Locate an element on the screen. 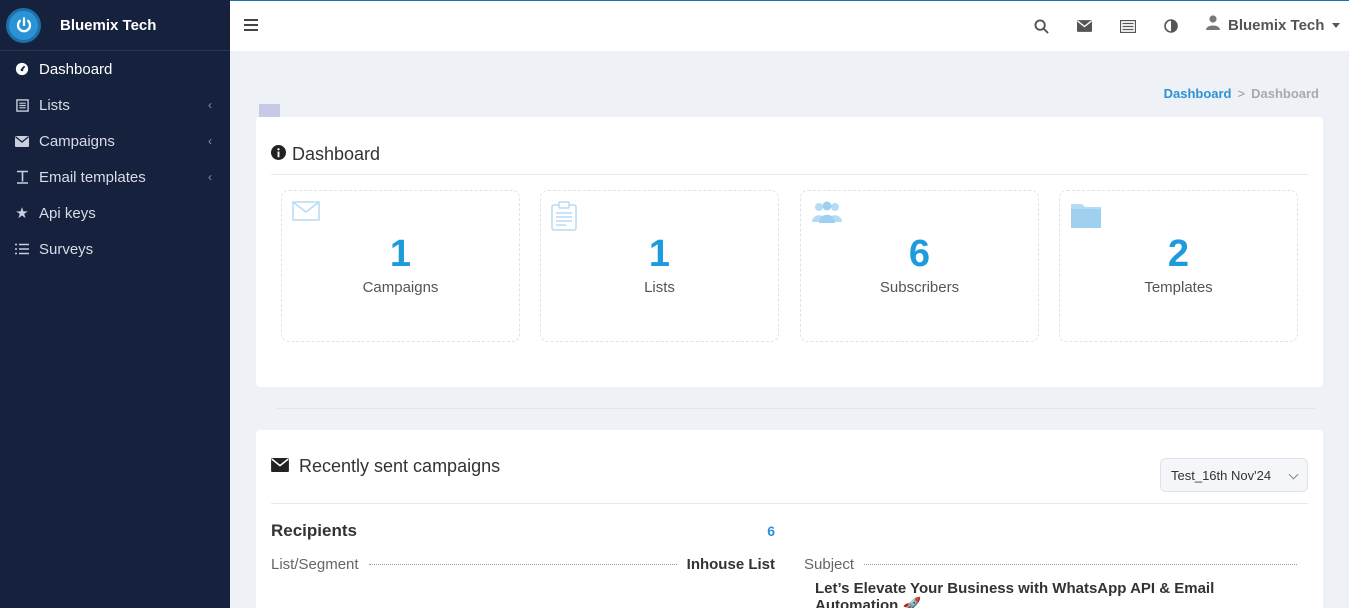  stat-templates: 2 Templates is located at coordinates (1178, 266).